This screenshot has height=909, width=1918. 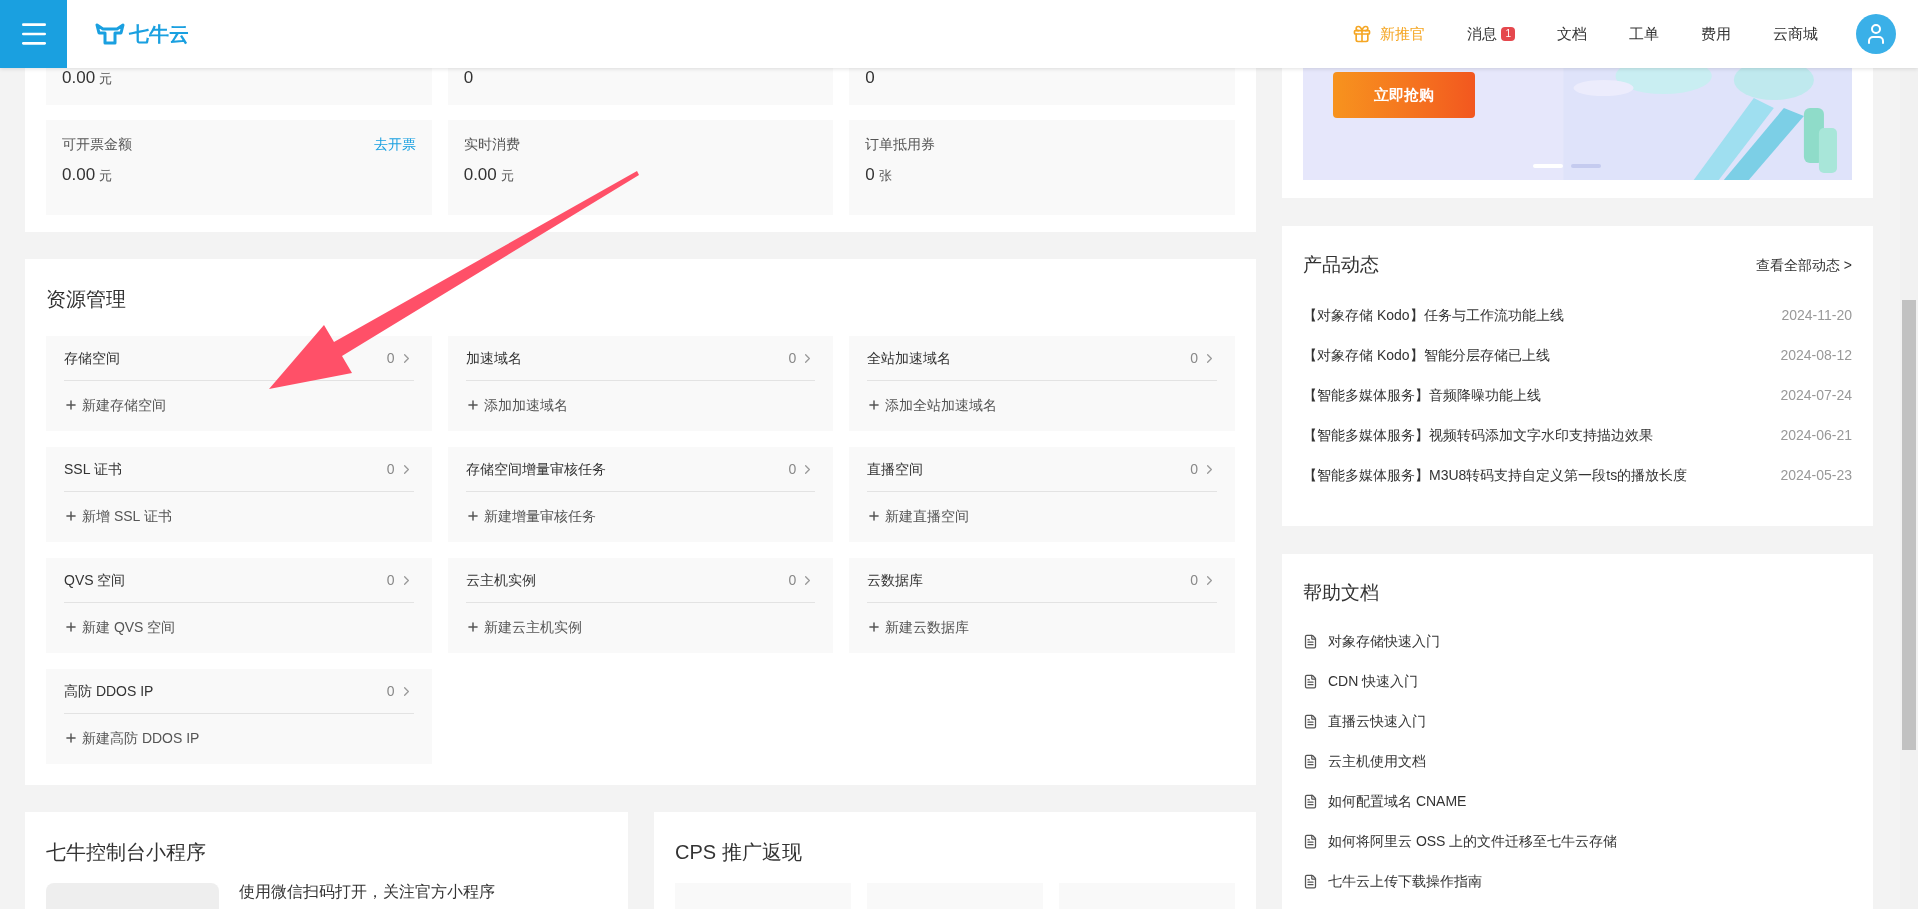 What do you see at coordinates (1577, 721) in the screenshot?
I see `help-link: 直播云快速入门` at bounding box center [1577, 721].